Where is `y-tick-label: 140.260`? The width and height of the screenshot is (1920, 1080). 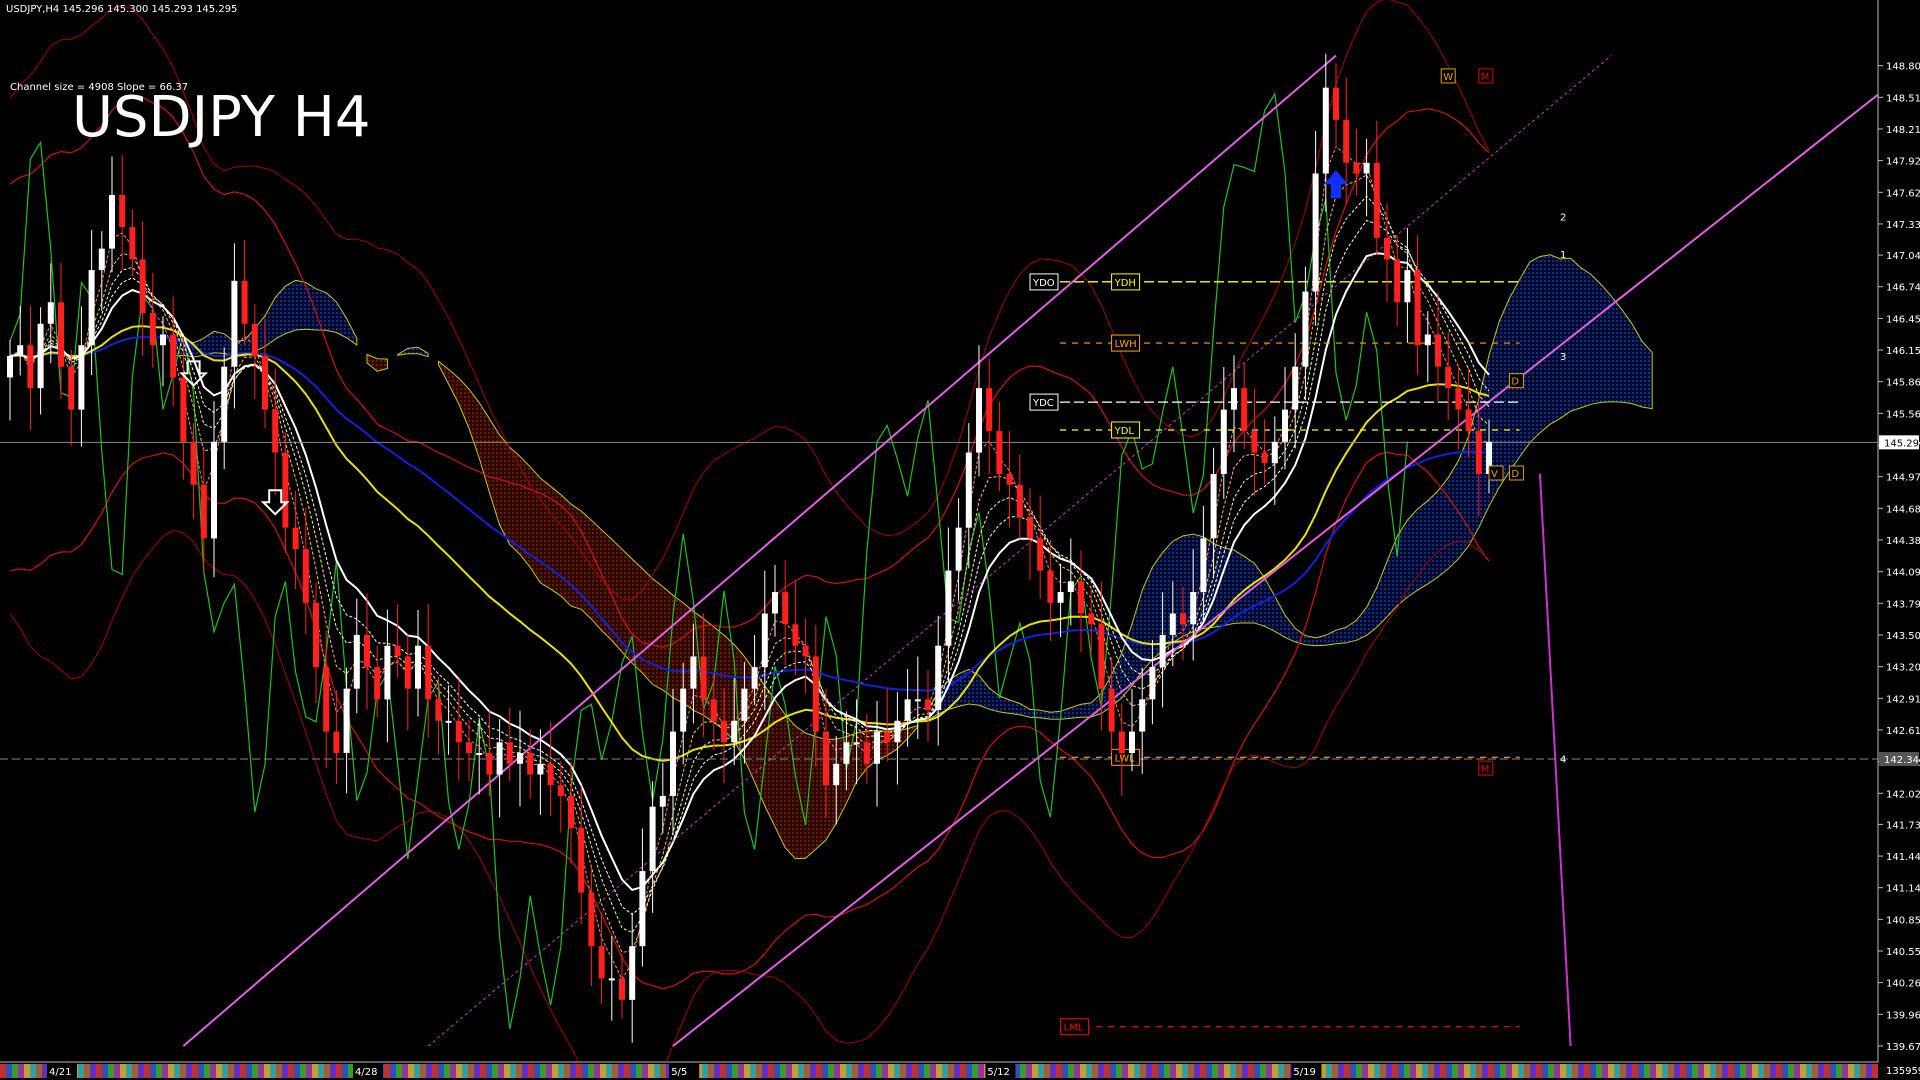
y-tick-label: 140.260 is located at coordinates (1903, 984).